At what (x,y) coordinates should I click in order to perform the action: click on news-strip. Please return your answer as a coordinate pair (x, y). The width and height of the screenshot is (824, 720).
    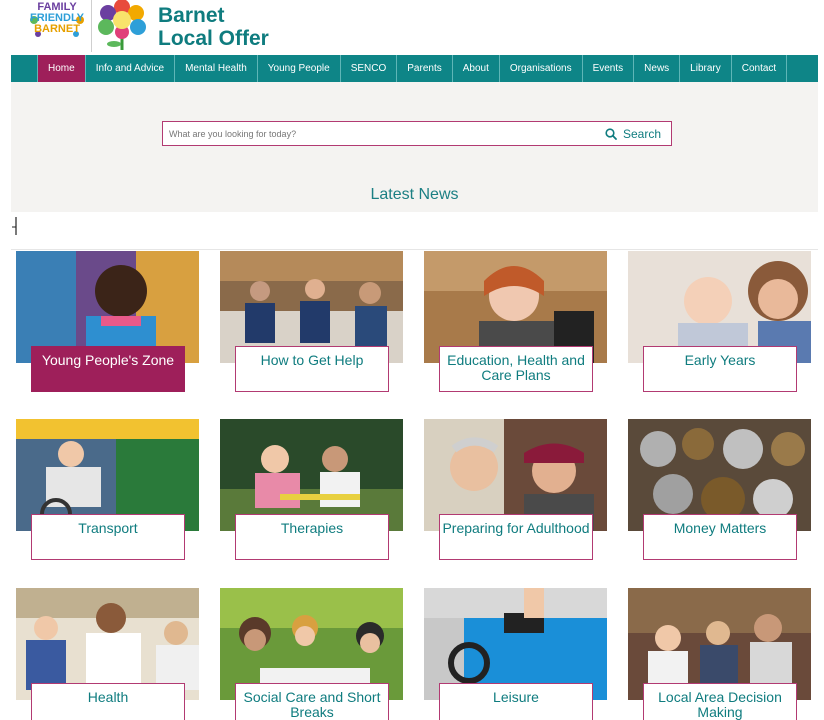
    Looking at the image, I should click on (414, 231).